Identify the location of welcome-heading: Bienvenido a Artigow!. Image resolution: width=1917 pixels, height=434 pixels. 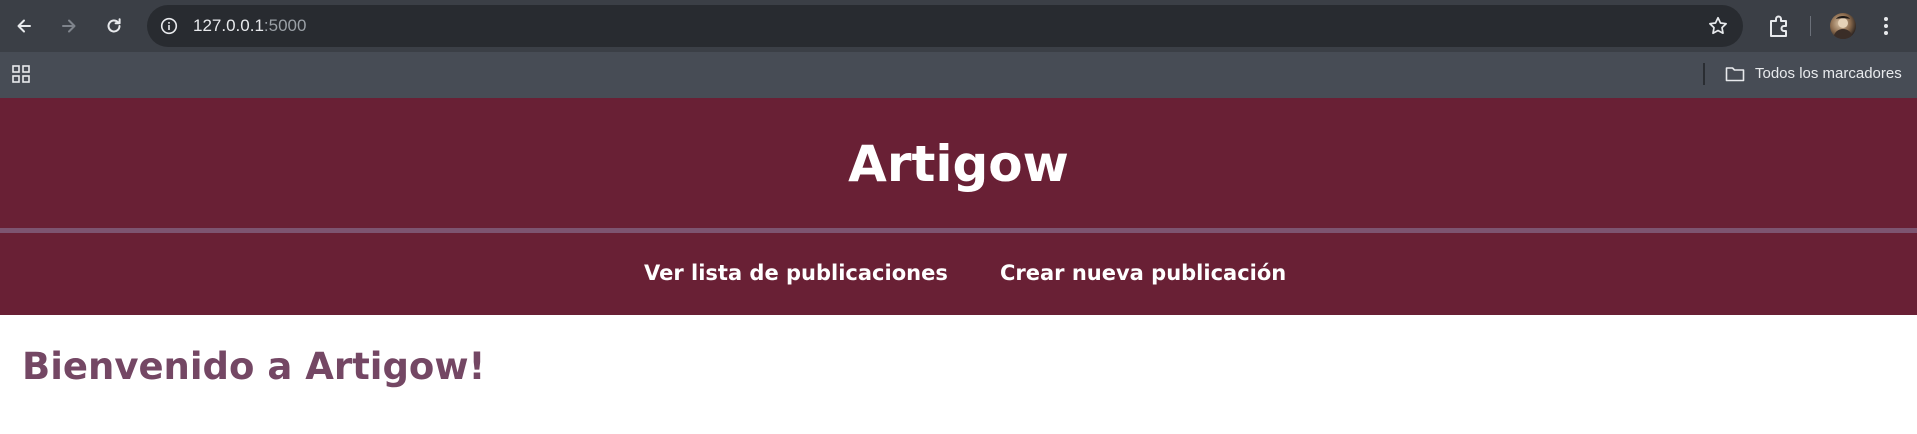
(254, 366).